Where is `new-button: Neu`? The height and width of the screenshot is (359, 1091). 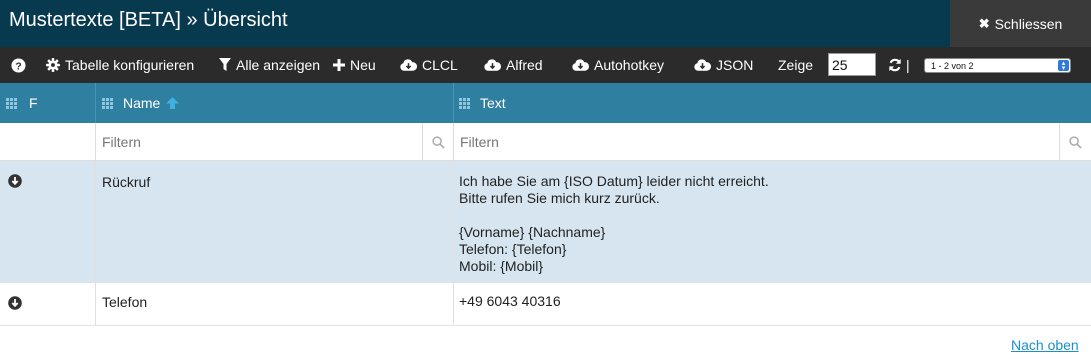
new-button: Neu is located at coordinates (354, 65).